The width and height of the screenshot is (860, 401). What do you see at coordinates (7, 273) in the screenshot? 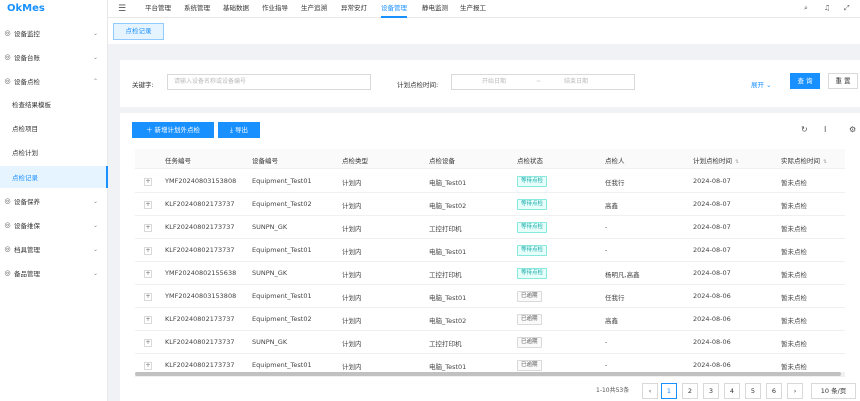
I see `spare-icon: ◎` at bounding box center [7, 273].